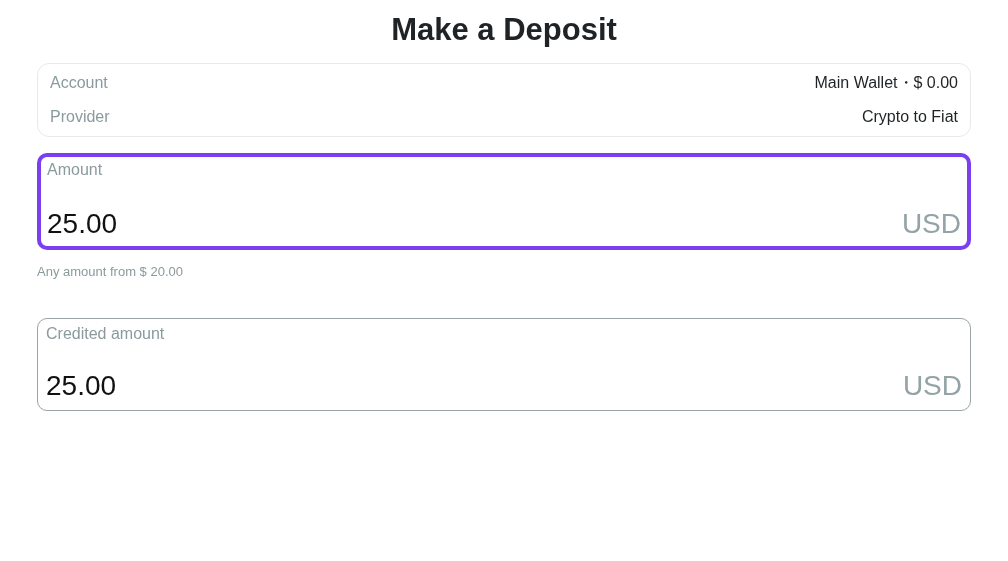 The width and height of the screenshot is (1008, 561). I want to click on detail-label: Provider, so click(80, 117).